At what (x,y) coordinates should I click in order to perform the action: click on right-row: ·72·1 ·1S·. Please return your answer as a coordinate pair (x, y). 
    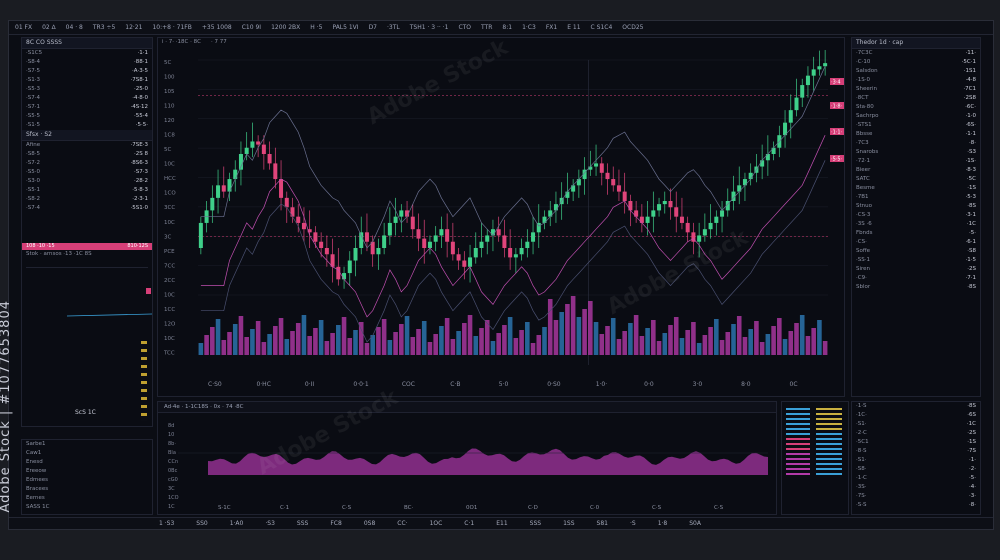
    Looking at the image, I should click on (916, 161).